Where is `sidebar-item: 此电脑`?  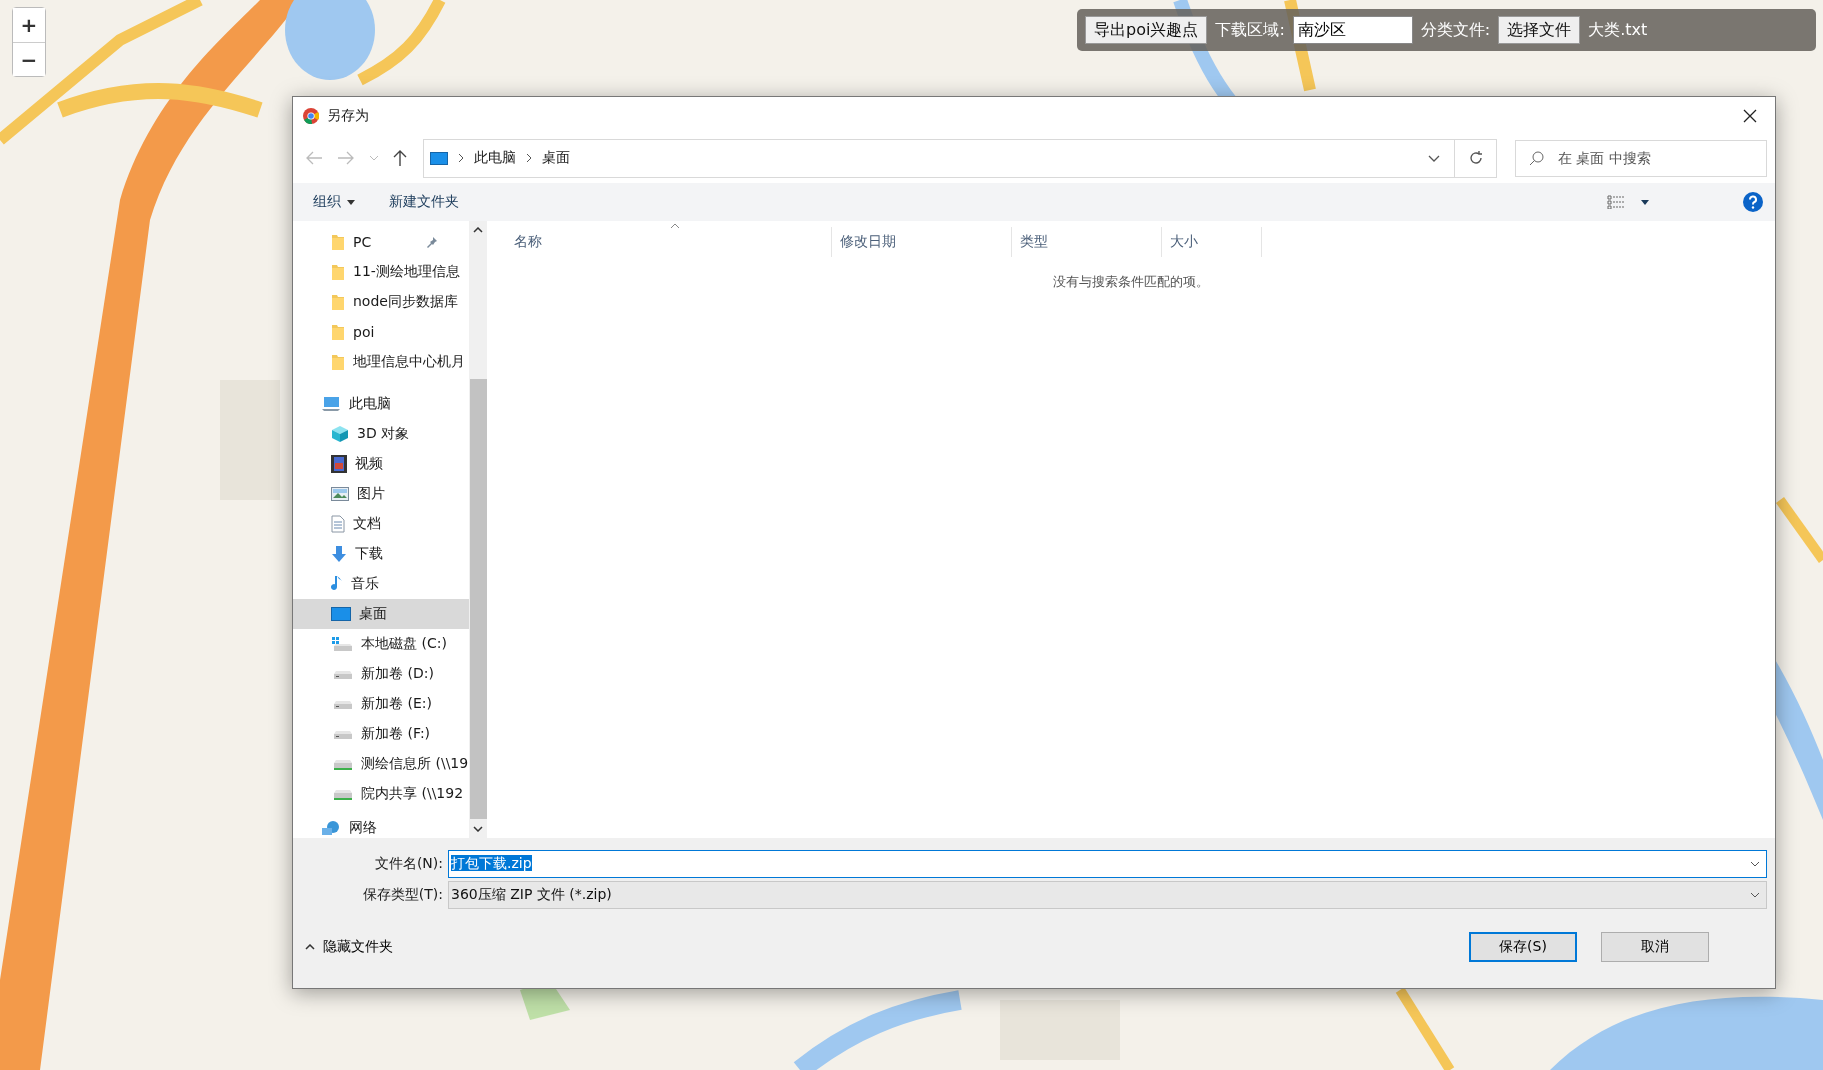
sidebar-item: 此电脑 is located at coordinates (381, 404).